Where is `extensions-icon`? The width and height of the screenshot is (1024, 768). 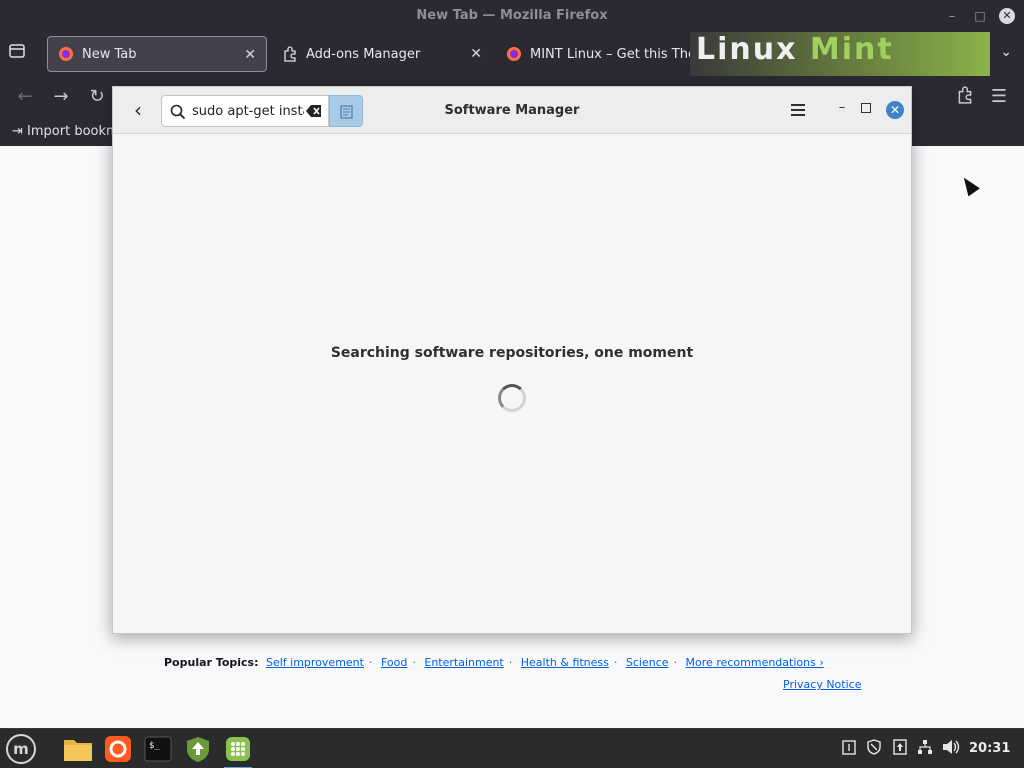
extensions-icon is located at coordinates (965, 97).